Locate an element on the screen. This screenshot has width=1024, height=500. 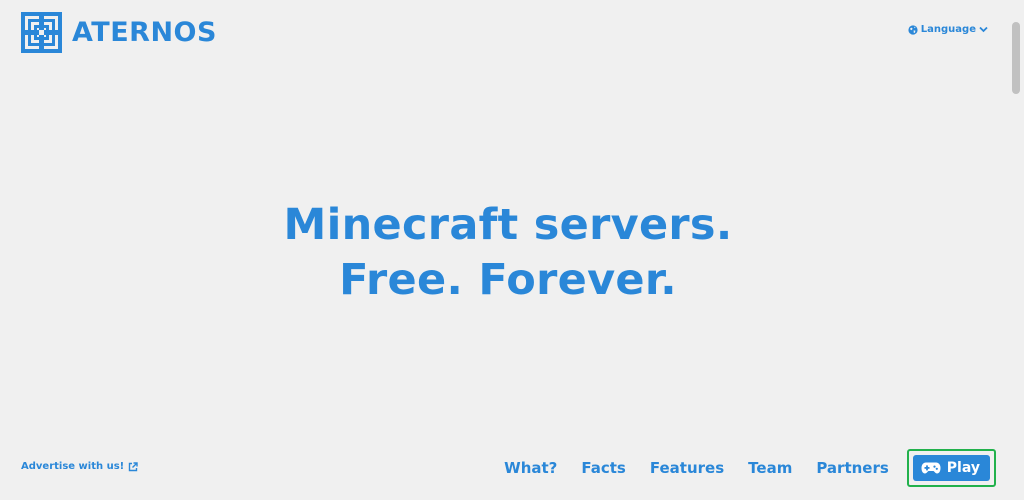
brand-name: ATERNOS is located at coordinates (144, 32).